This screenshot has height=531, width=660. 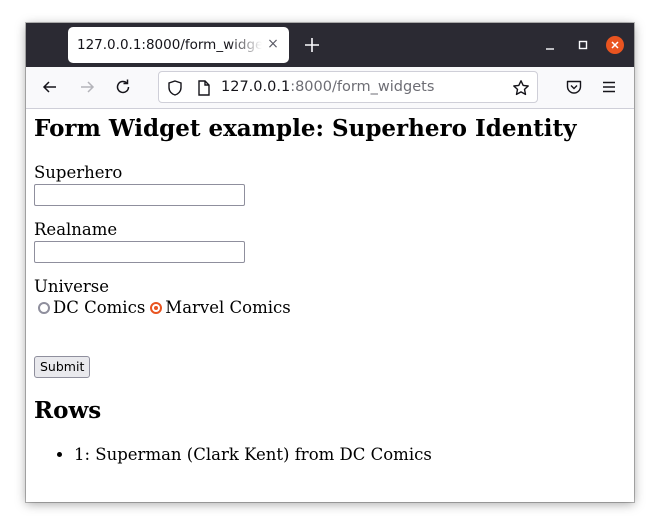 What do you see at coordinates (521, 88) in the screenshot?
I see `star-icon` at bounding box center [521, 88].